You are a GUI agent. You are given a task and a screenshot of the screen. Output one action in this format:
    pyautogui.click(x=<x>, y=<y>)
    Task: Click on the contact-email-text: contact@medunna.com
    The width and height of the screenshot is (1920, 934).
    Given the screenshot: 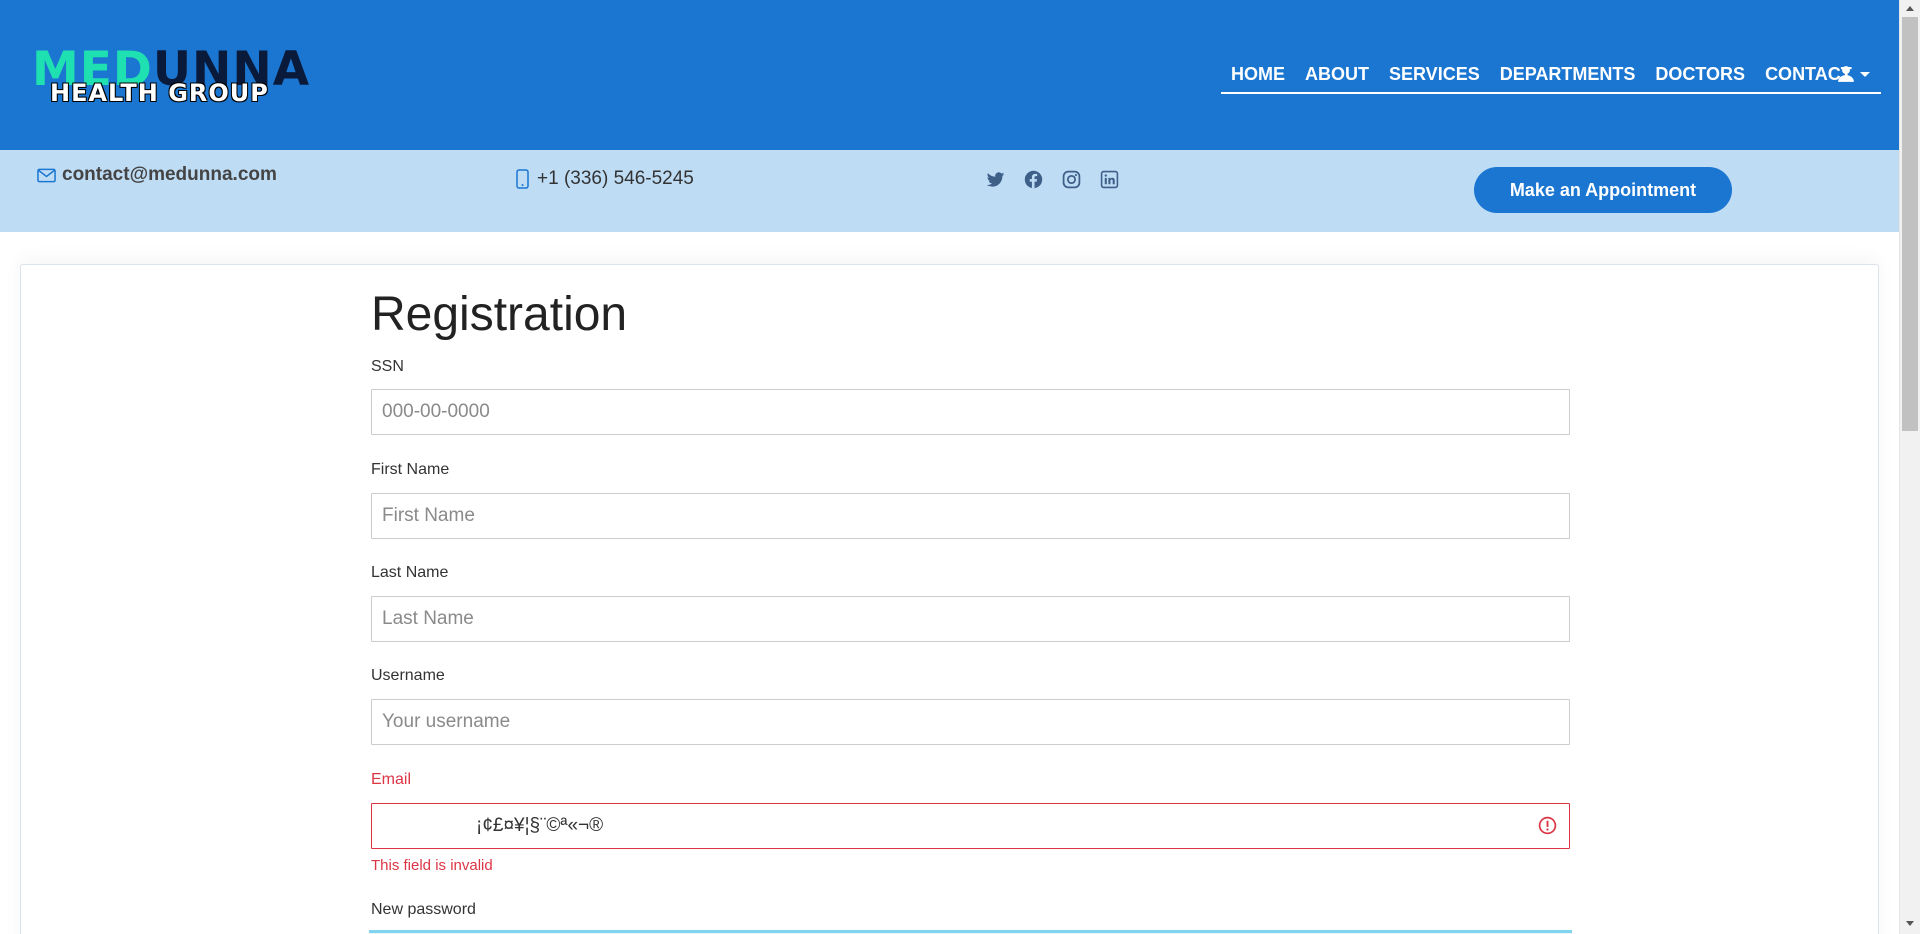 What is the action you would take?
    pyautogui.click(x=169, y=174)
    